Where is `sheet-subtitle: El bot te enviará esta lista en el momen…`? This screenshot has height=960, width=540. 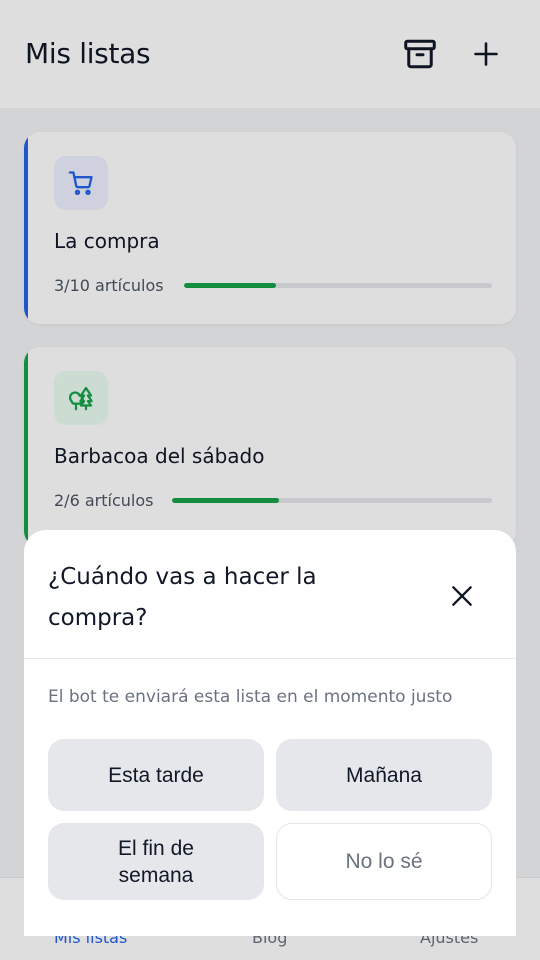 sheet-subtitle: El bot te enviará esta lista en el momen… is located at coordinates (250, 697).